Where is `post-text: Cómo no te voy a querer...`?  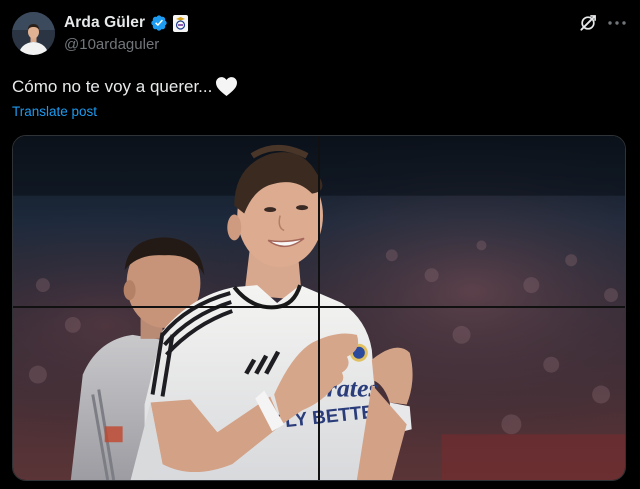
post-text: Cómo no te voy a querer... is located at coordinates (125, 86).